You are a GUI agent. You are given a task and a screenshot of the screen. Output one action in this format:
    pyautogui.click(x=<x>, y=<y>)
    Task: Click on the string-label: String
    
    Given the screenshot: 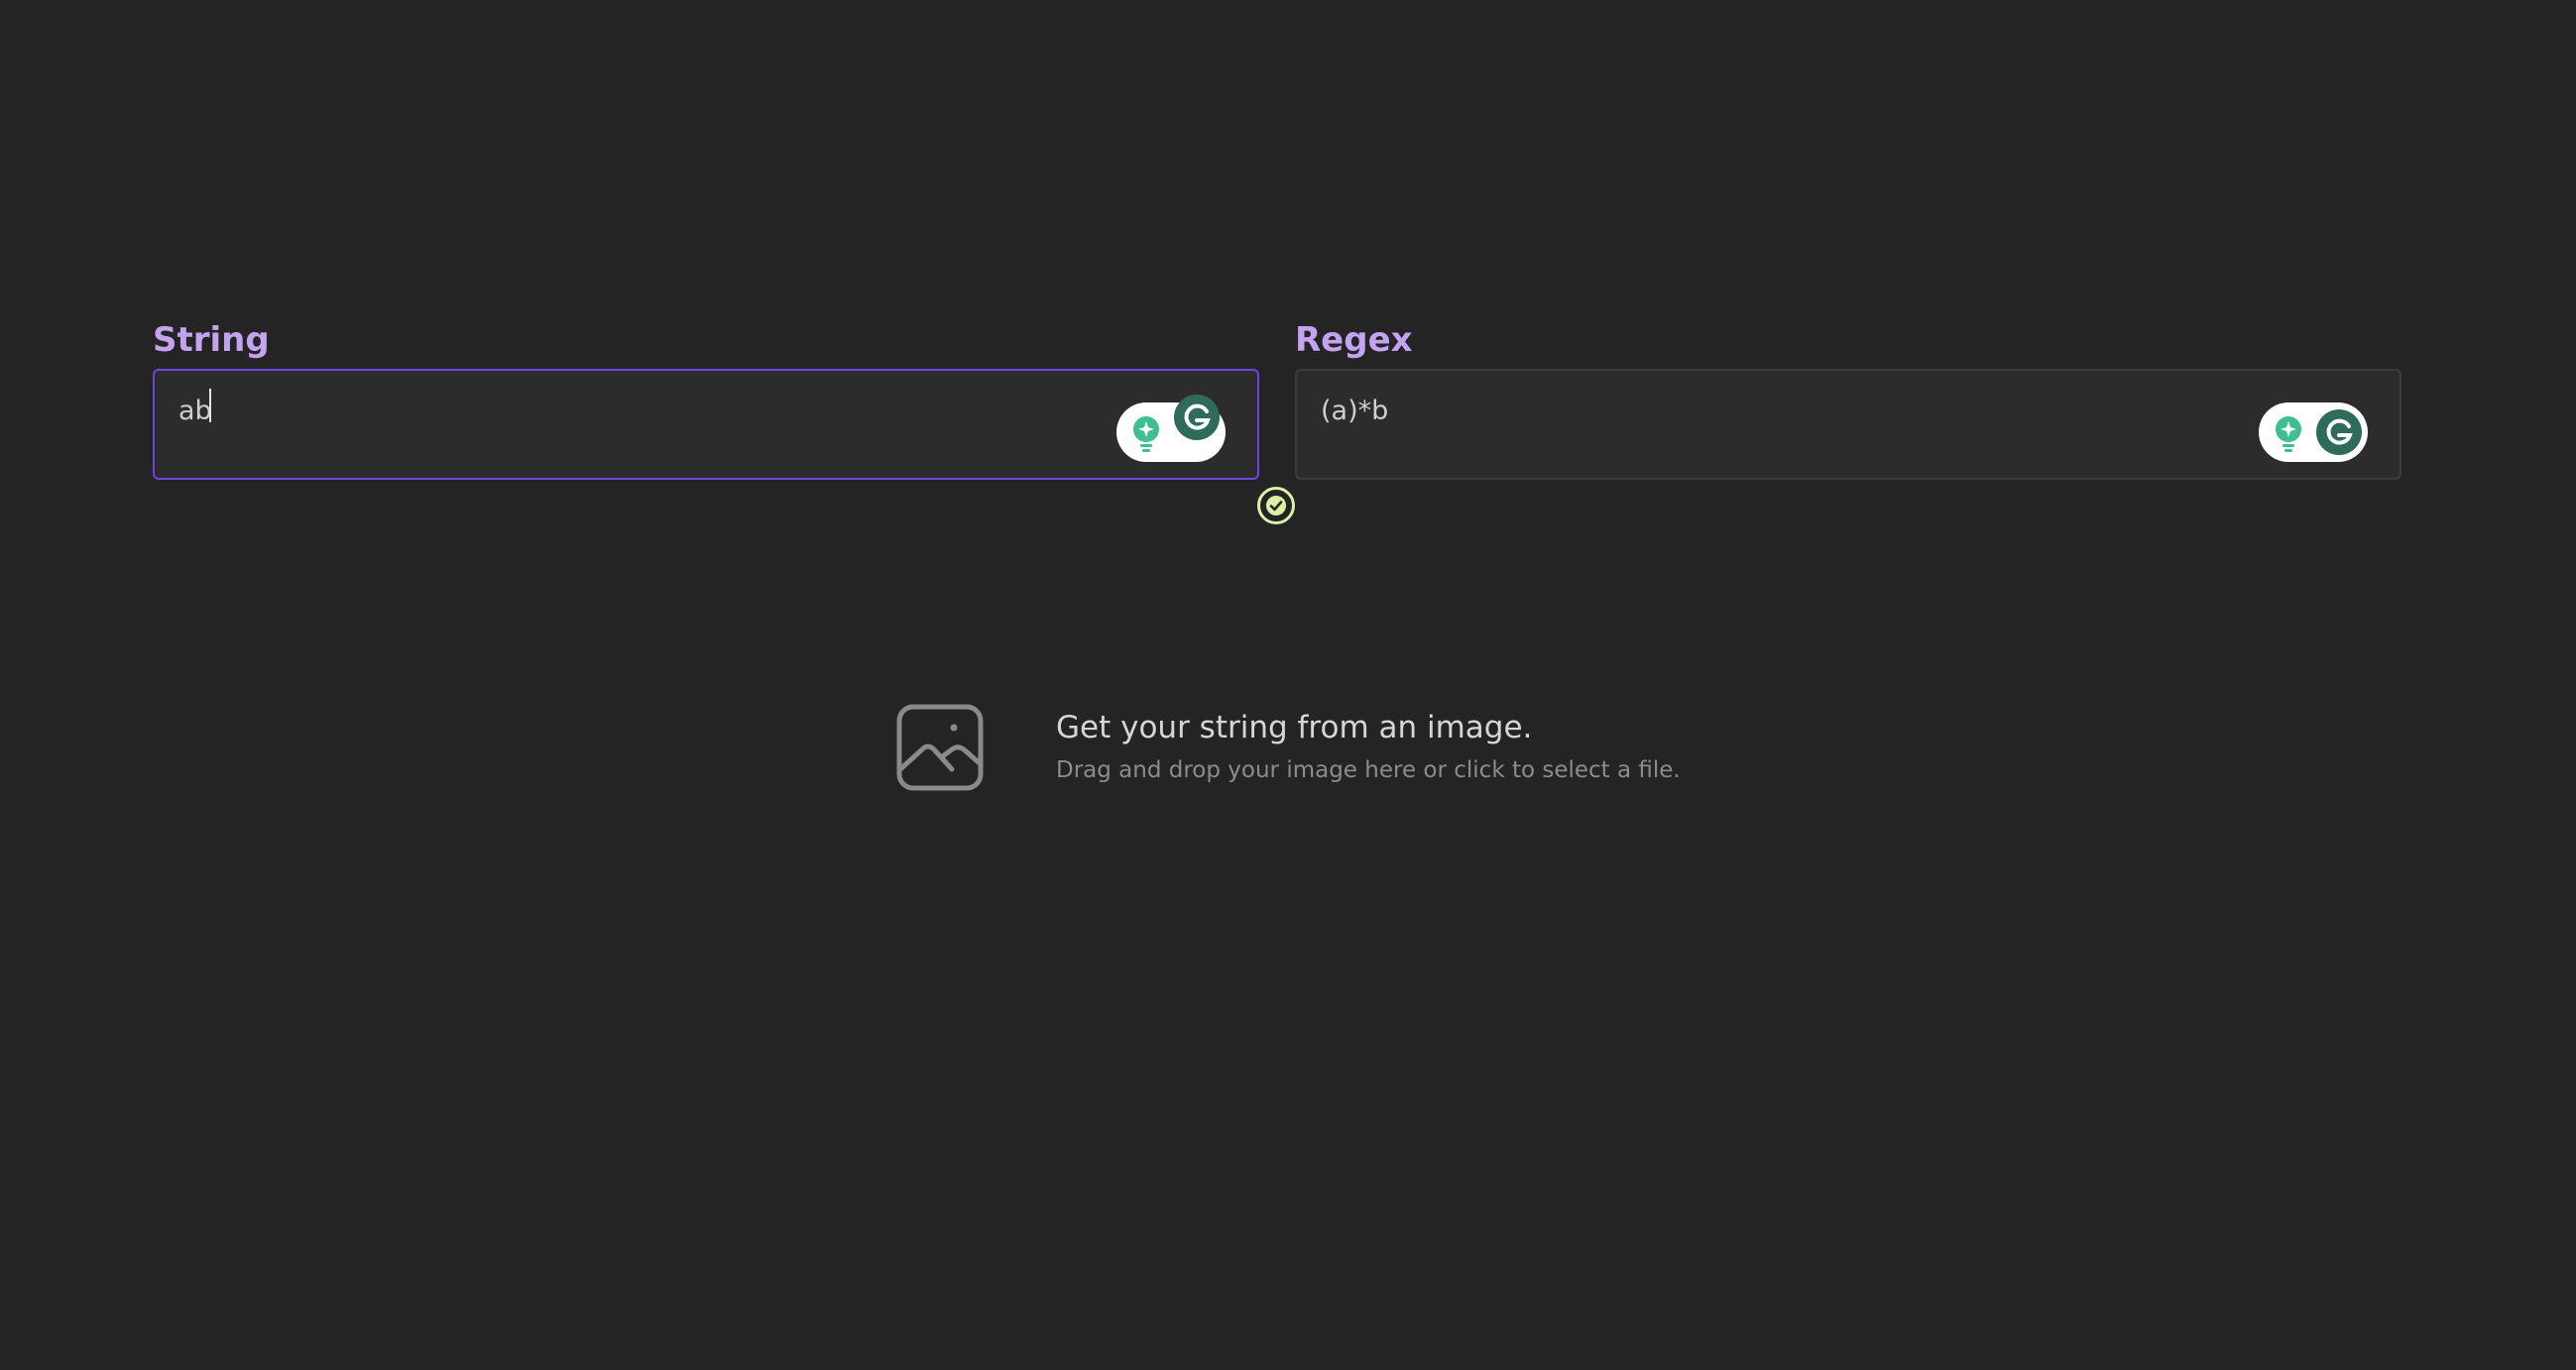 What is the action you would take?
    pyautogui.click(x=211, y=340)
    